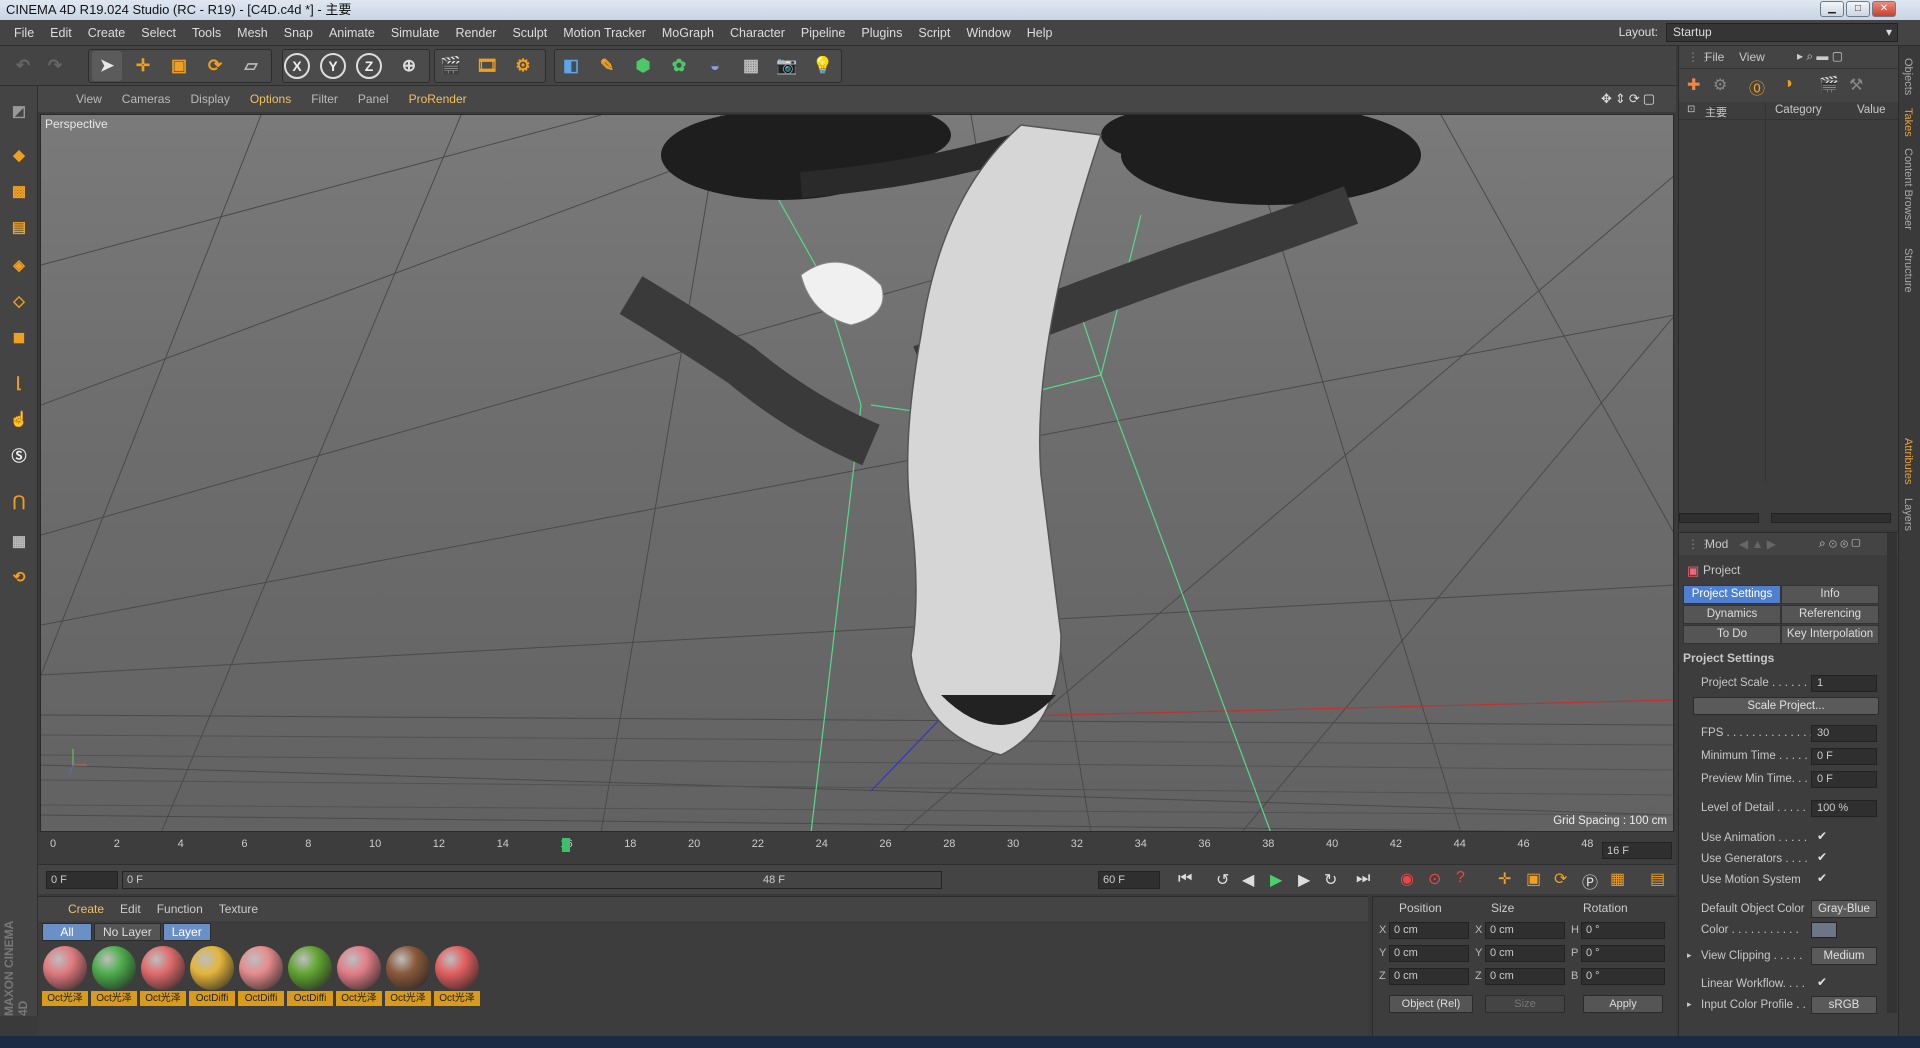 The image size is (1920, 1048). Describe the element at coordinates (61, 33) in the screenshot. I see `menu-edit: Edit` at that location.